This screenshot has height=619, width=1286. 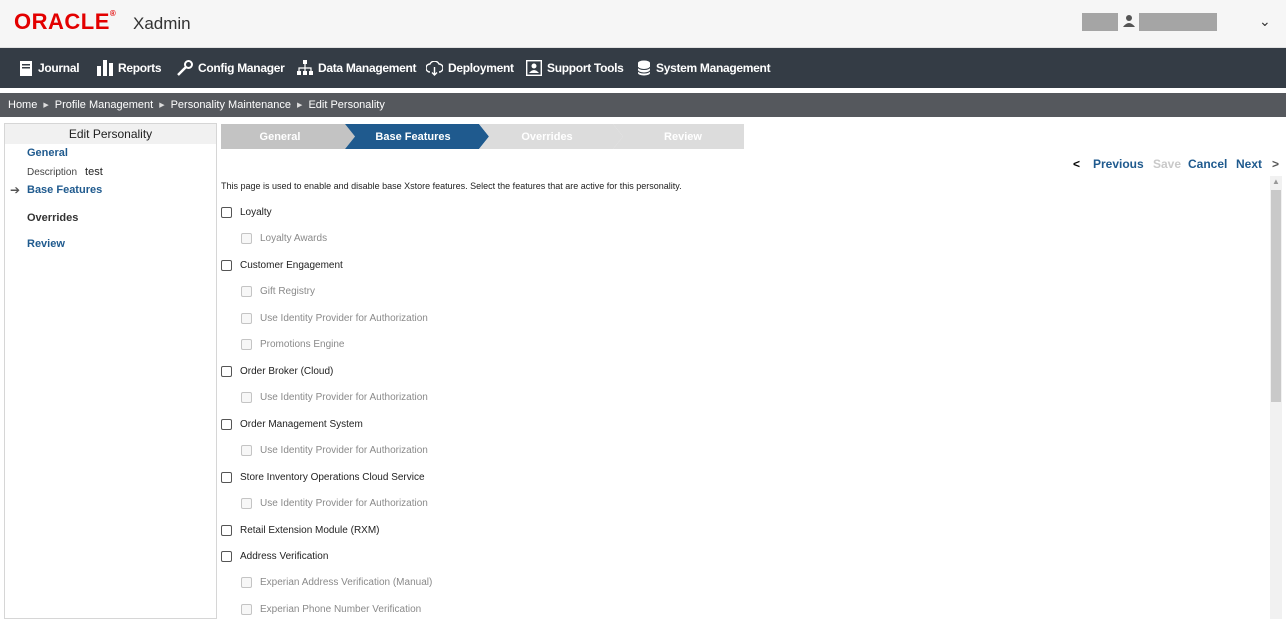 I want to click on feature-label: Promotions Engine, so click(x=302, y=344).